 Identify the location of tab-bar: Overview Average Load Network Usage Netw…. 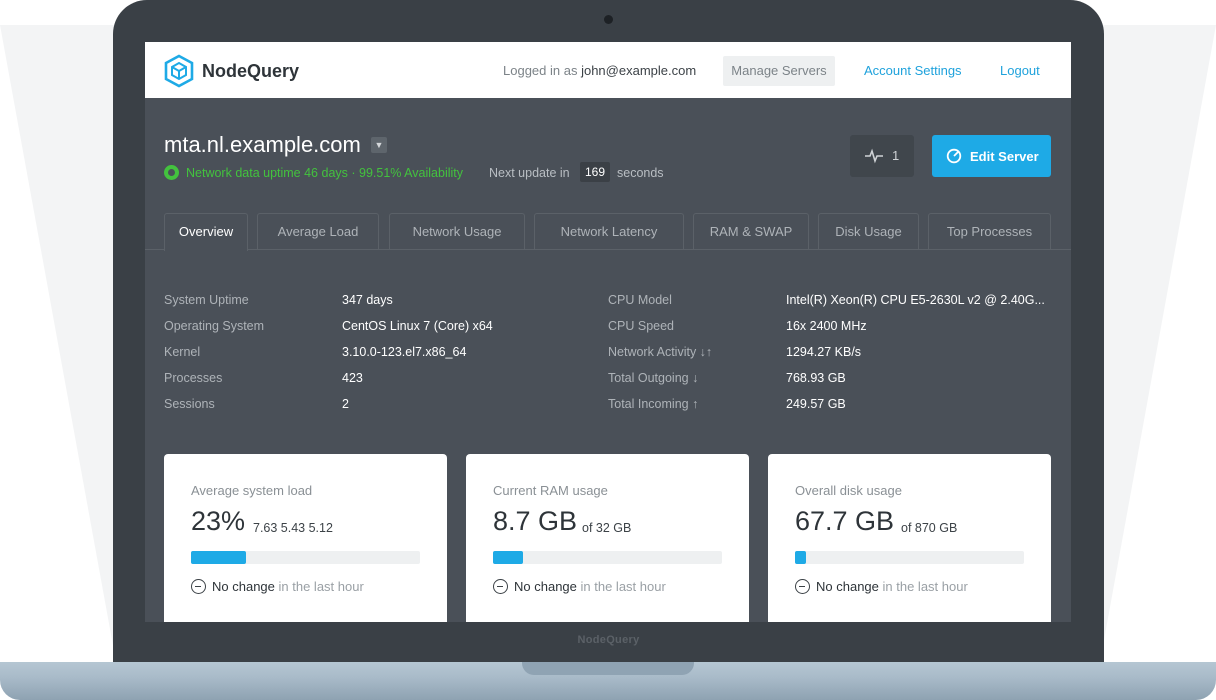
(608, 232).